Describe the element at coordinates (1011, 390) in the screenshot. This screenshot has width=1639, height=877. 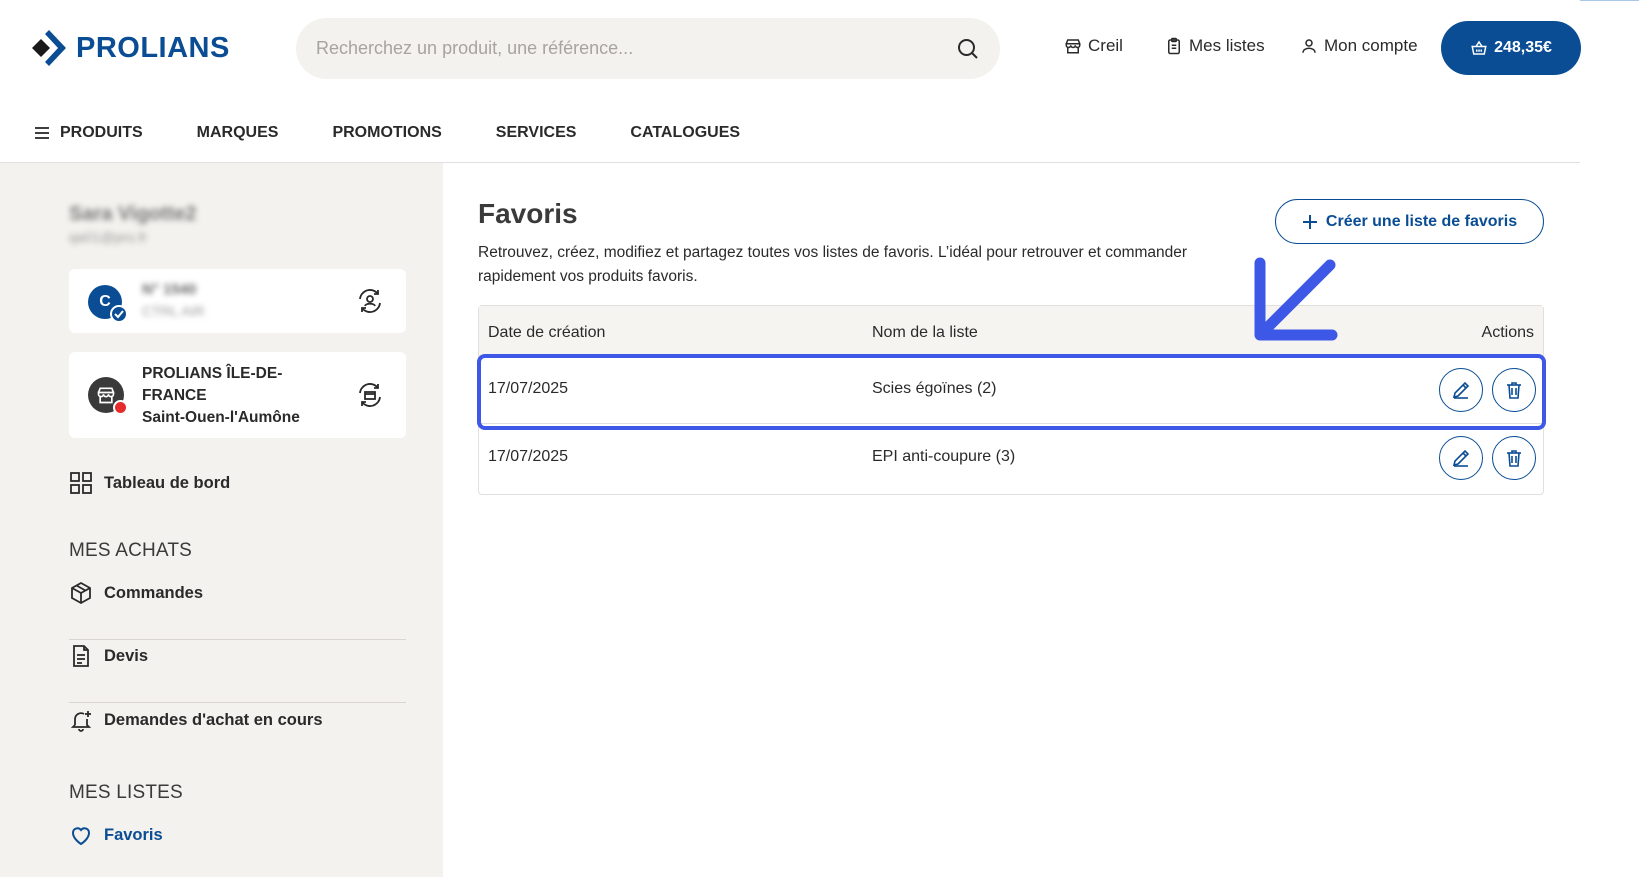
I see `table-row: 17/07/2025 Scies égoïnes (2)` at that location.